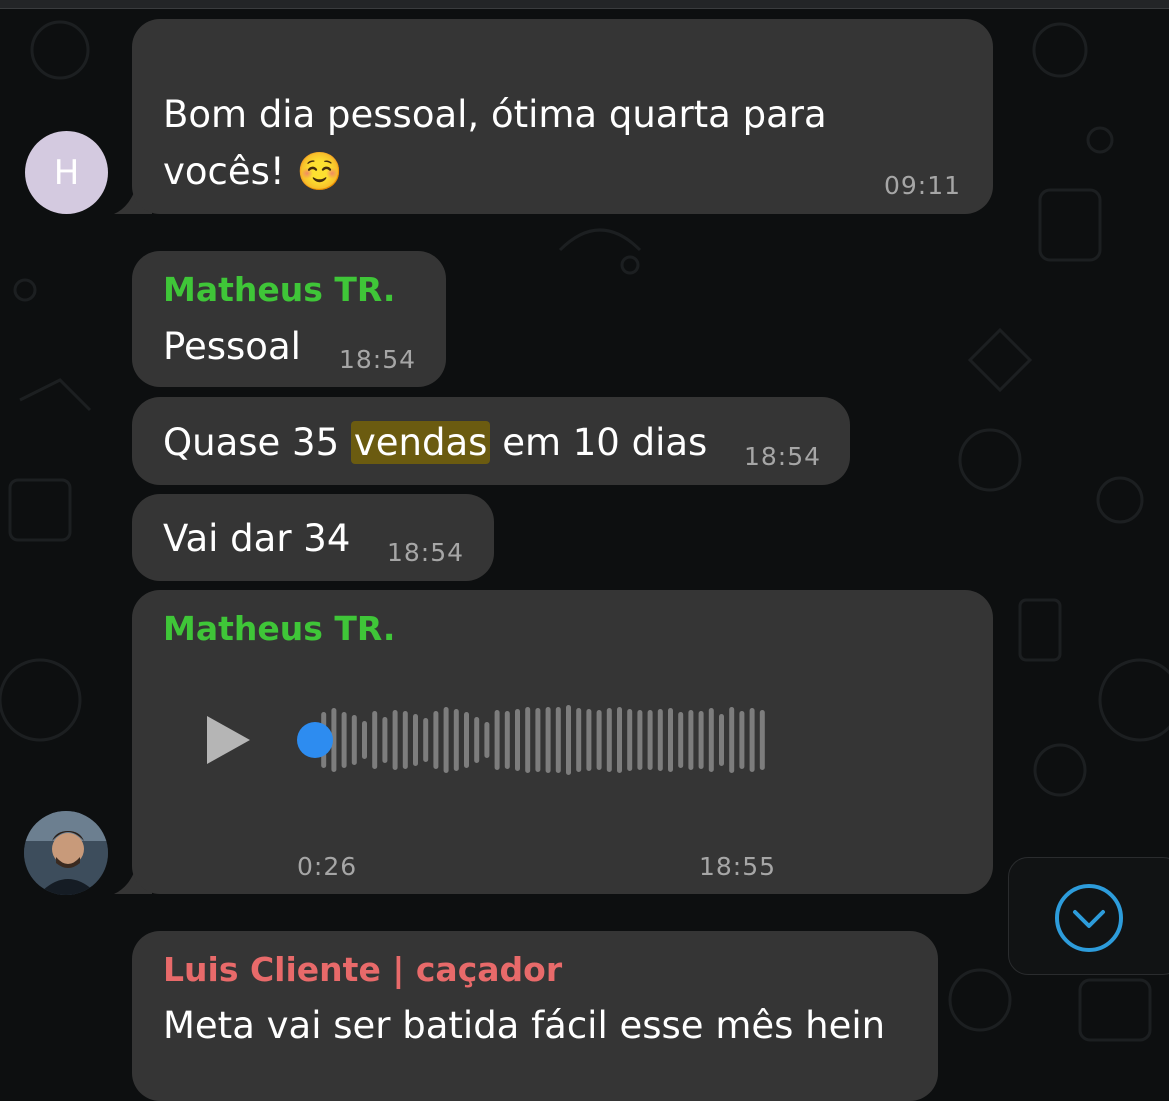  Describe the element at coordinates (362, 969) in the screenshot. I see `sender-name: Luis Cliente | caçador` at that location.